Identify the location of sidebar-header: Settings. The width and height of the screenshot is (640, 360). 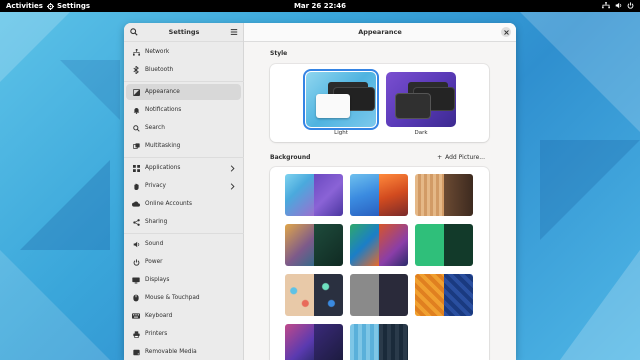
(183, 32).